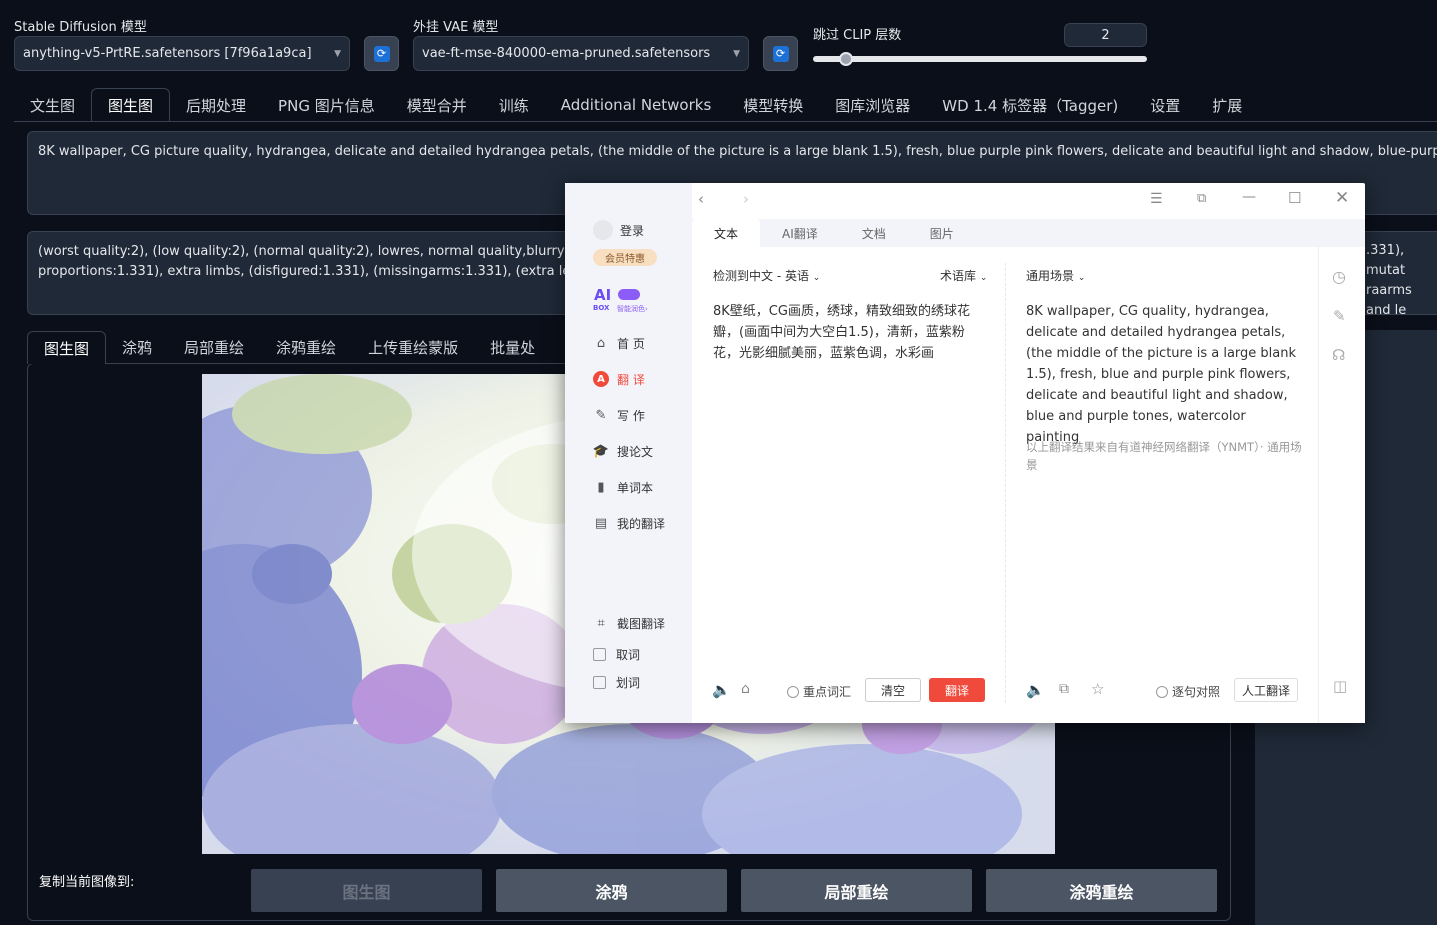 This screenshot has width=1437, height=925. Describe the element at coordinates (601, 379) in the screenshot. I see `translate-icon: A` at that location.